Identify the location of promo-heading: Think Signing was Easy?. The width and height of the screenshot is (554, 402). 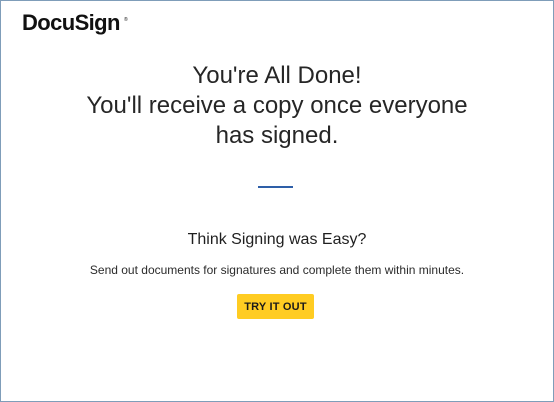
(277, 239).